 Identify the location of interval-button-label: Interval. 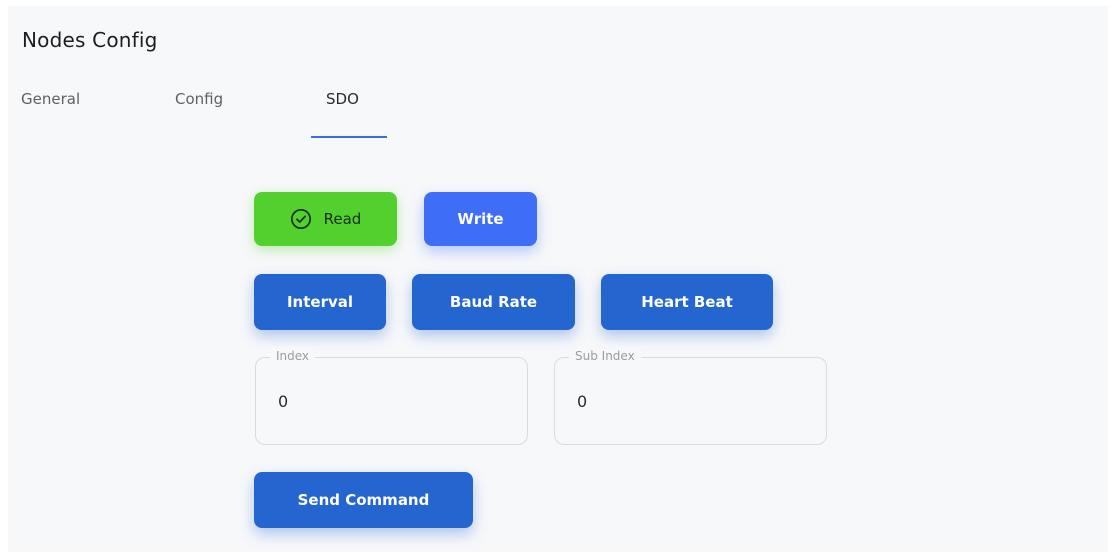
(320, 302).